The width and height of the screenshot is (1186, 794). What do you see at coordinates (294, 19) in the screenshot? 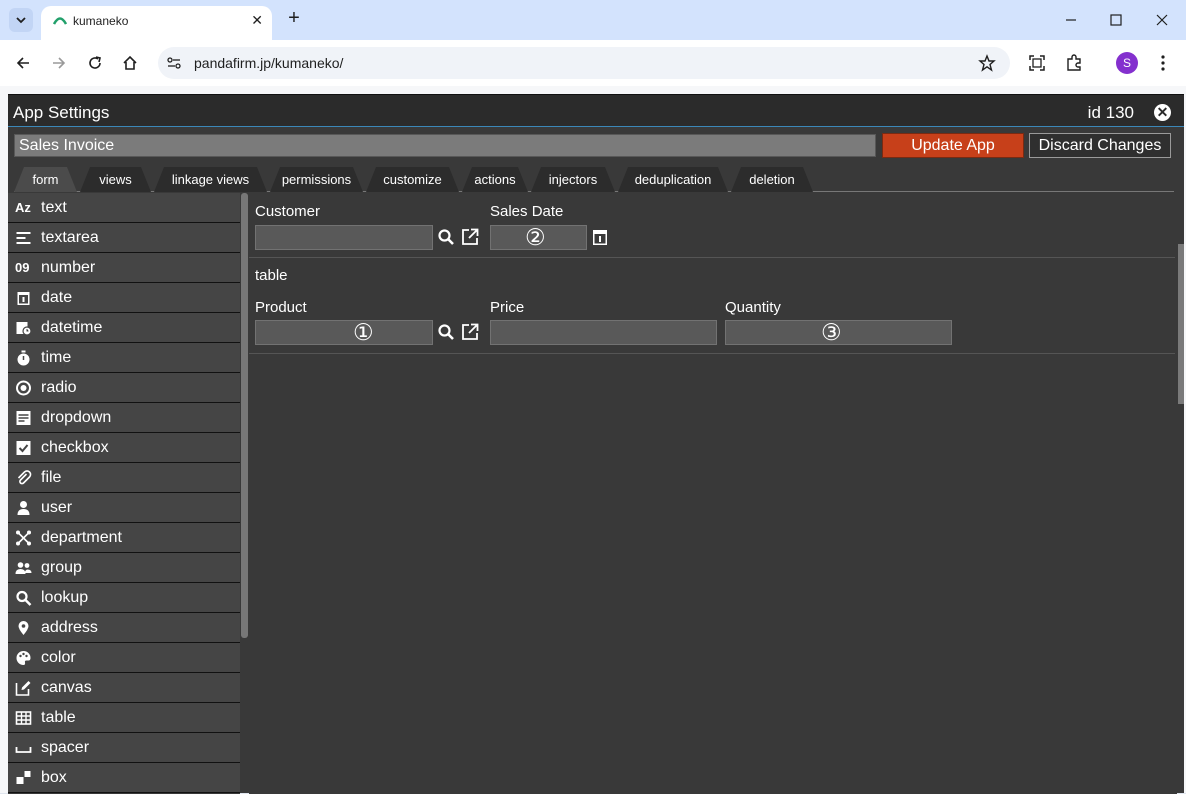
I see `new-tab-button: +` at bounding box center [294, 19].